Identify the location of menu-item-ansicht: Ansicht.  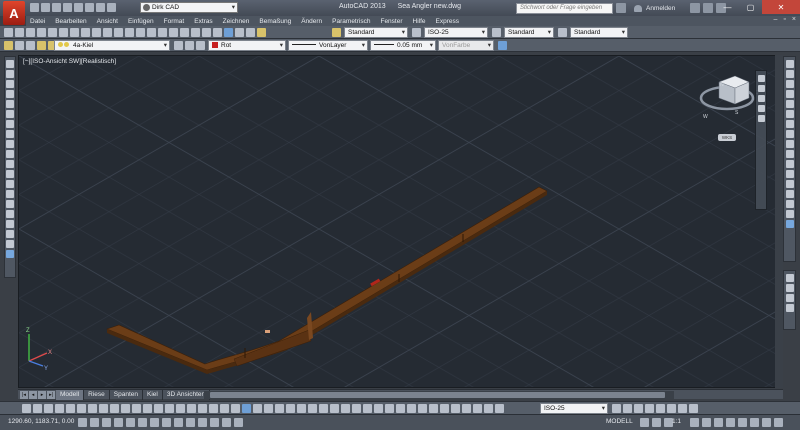
(107, 21).